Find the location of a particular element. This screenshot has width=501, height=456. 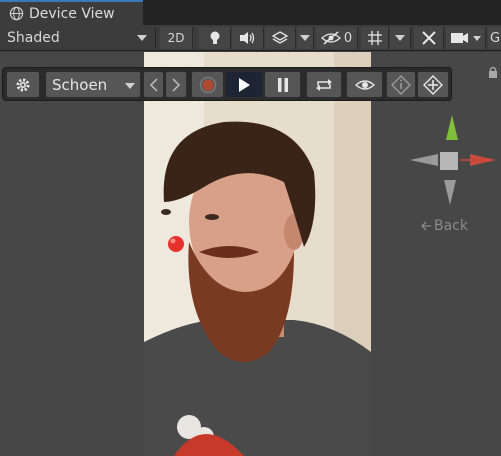

scene-toolbar: Shaded 2D 0 G is located at coordinates (250, 38).